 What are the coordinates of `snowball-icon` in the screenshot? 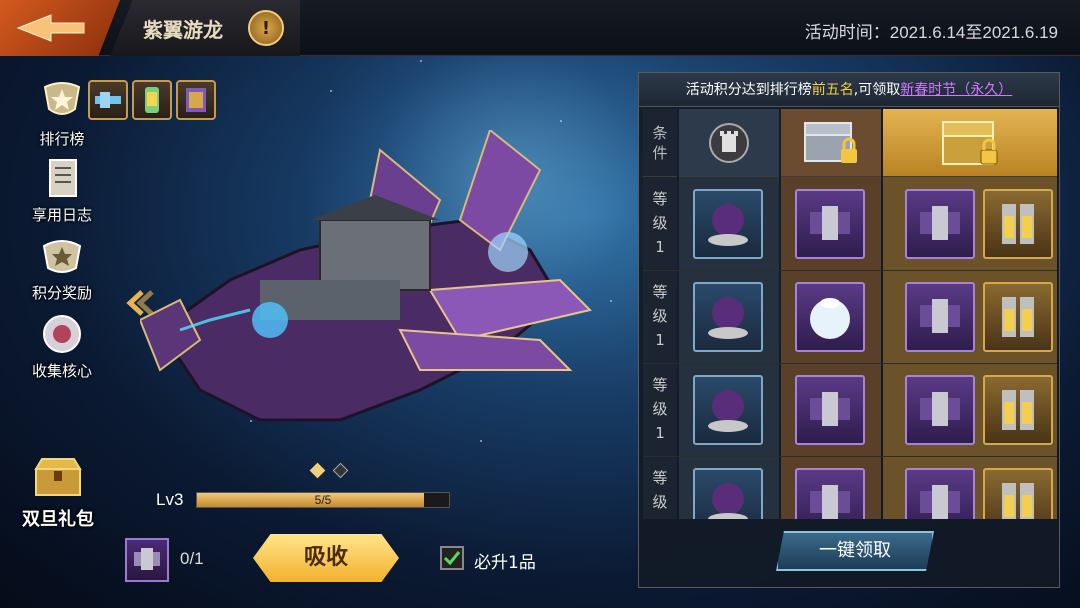 It's located at (830, 318).